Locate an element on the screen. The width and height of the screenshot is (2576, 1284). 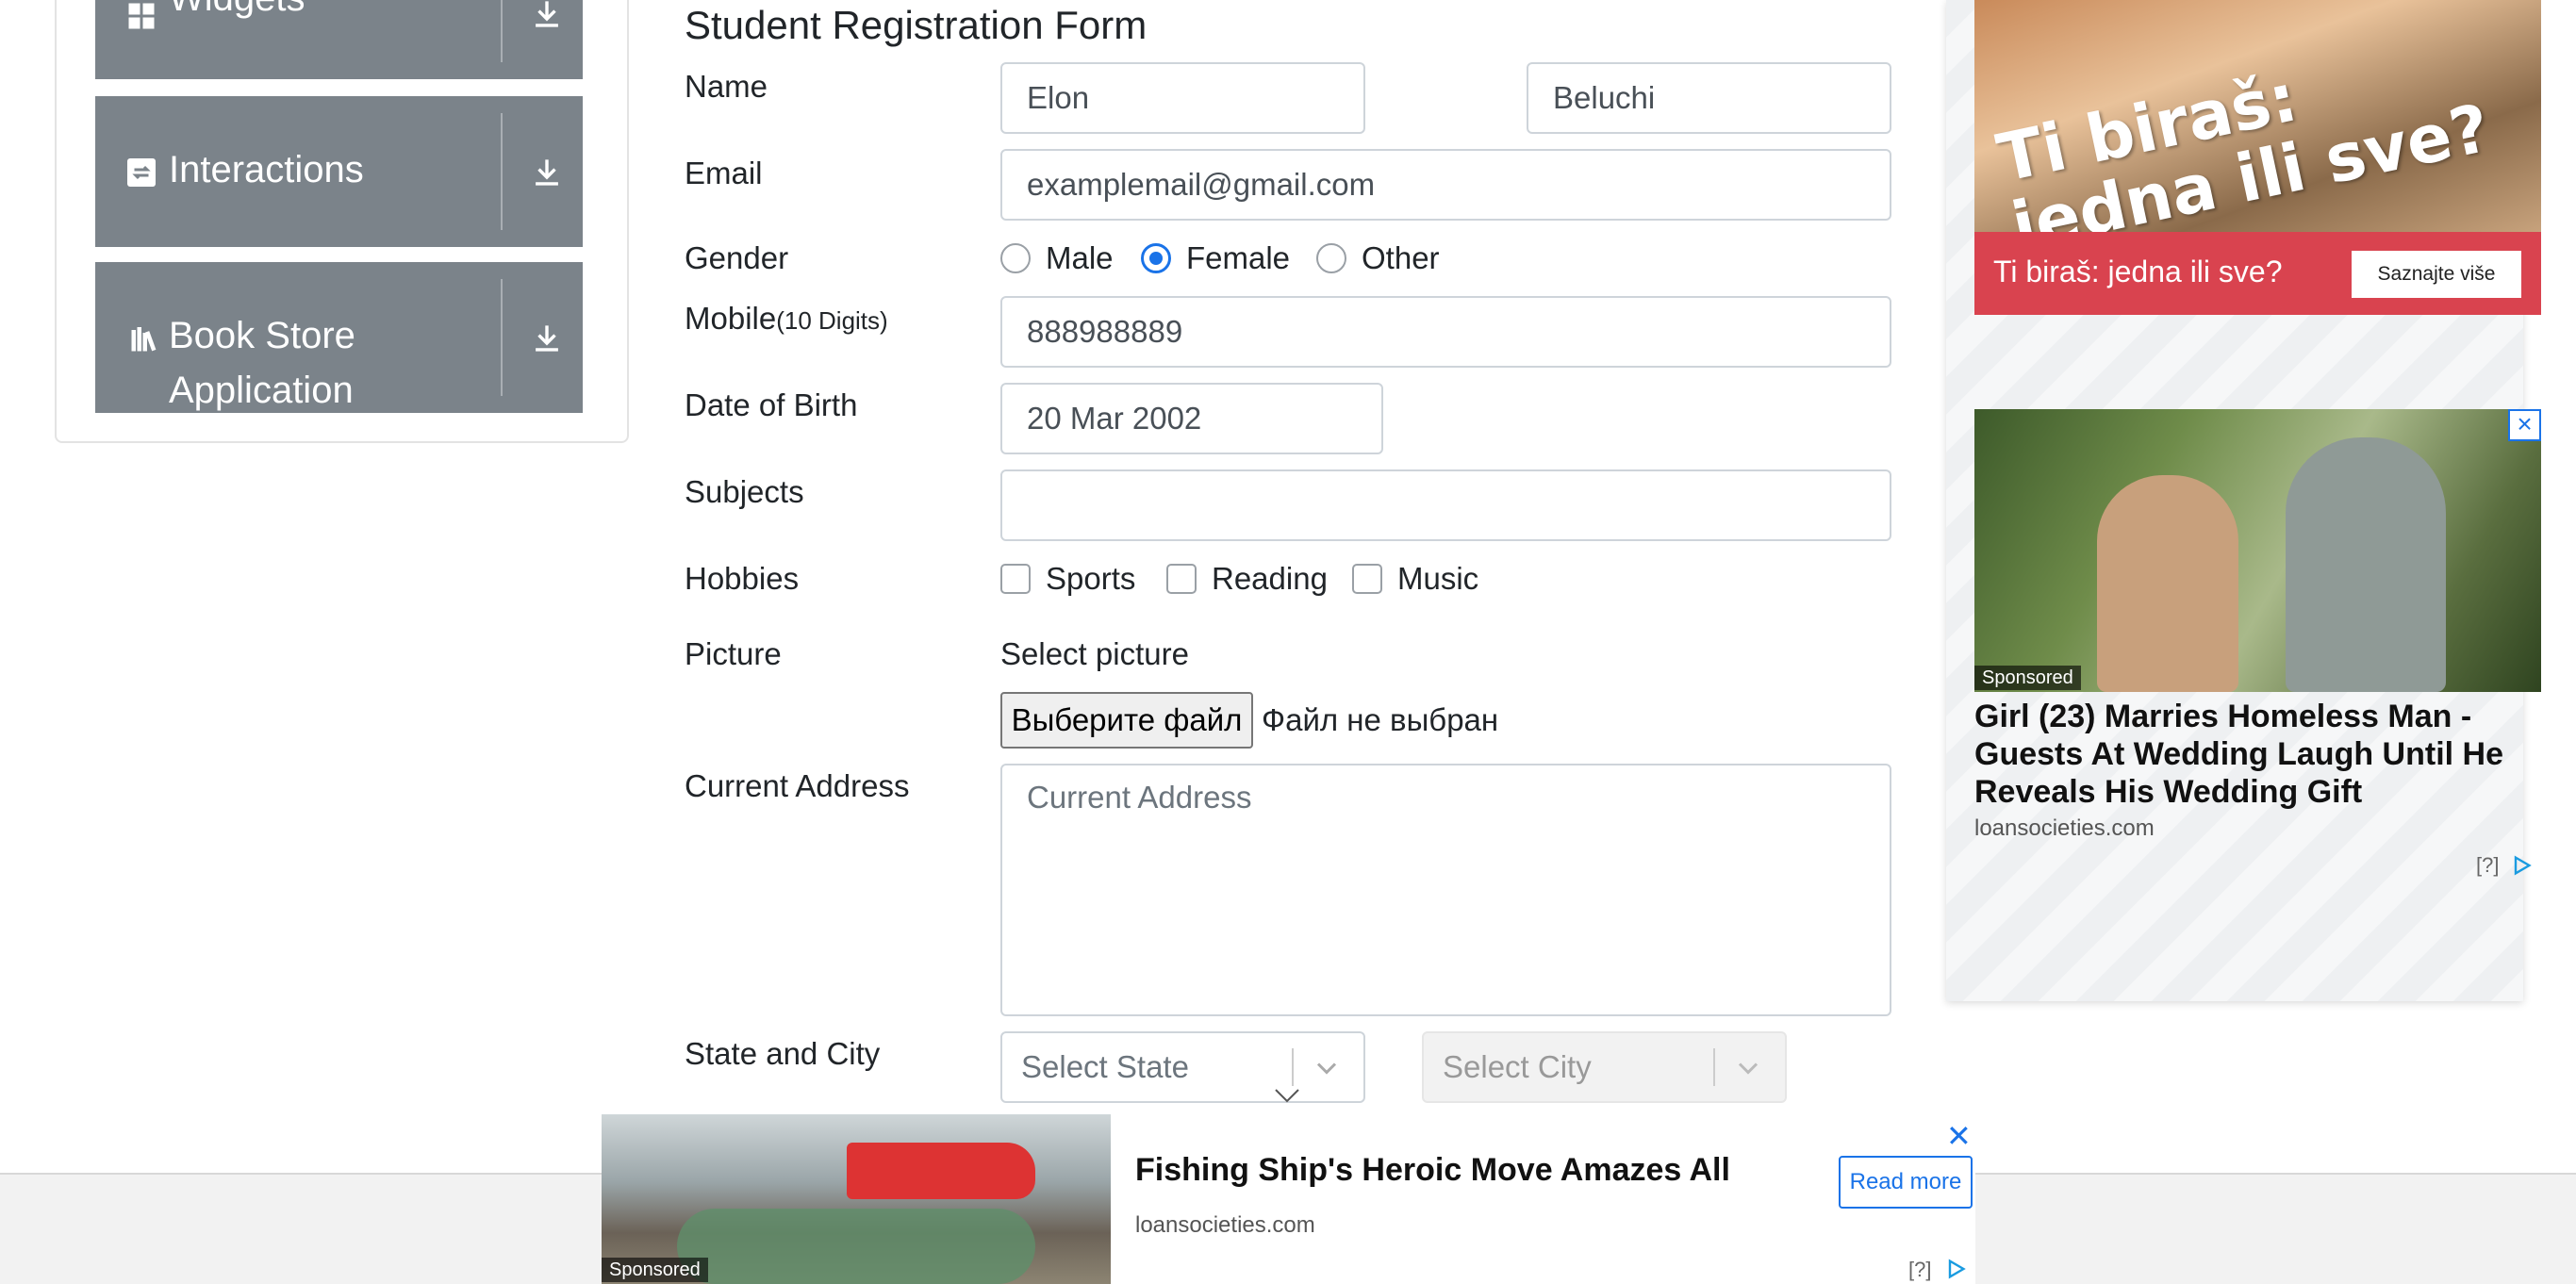
read-more-button: Read more is located at coordinates (1906, 1182).